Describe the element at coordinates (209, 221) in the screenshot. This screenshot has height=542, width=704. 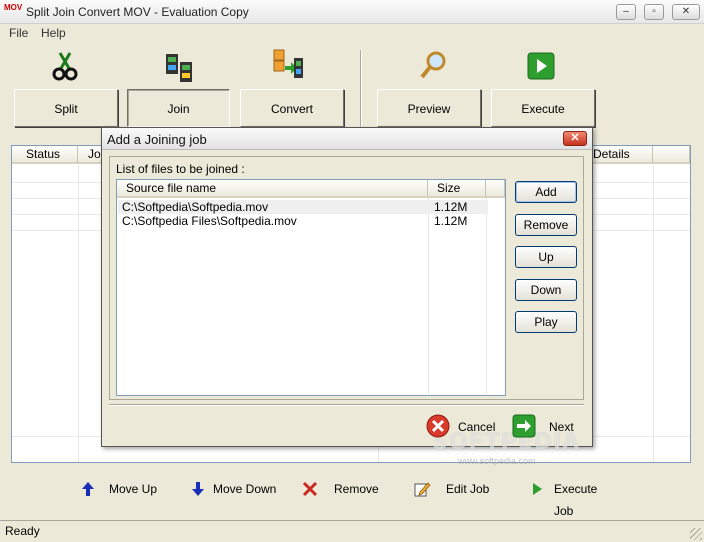
I see `file-name: C:\Softpedia Files\Softpedia.mov` at that location.